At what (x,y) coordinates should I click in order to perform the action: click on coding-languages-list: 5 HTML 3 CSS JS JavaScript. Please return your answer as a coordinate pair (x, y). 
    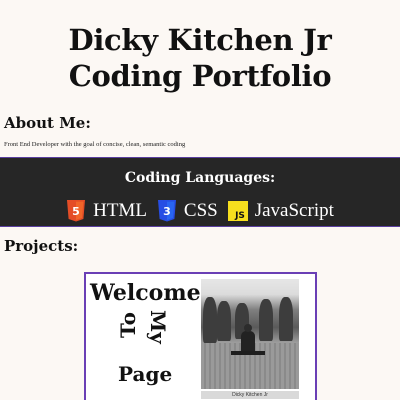
    Looking at the image, I should click on (200, 211).